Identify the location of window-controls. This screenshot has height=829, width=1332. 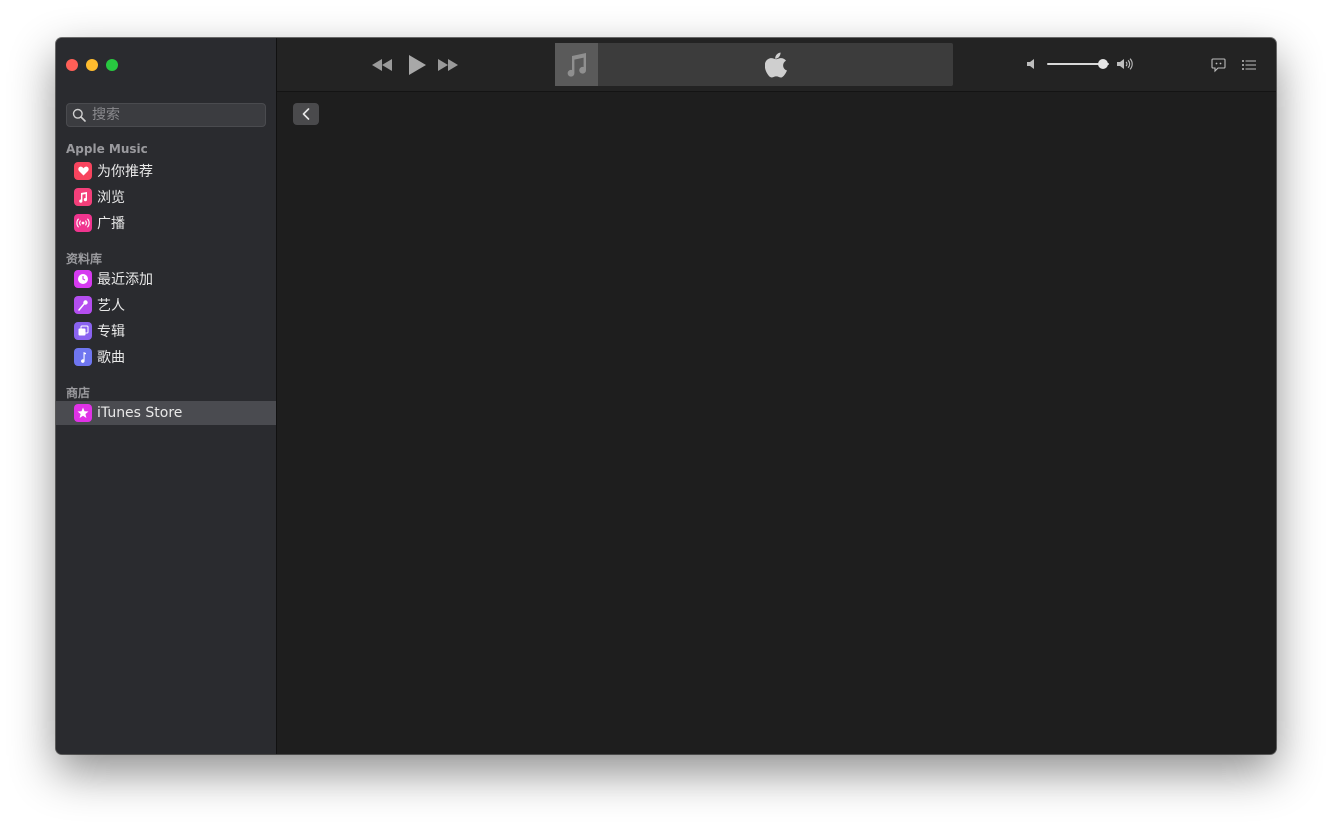
(92, 65).